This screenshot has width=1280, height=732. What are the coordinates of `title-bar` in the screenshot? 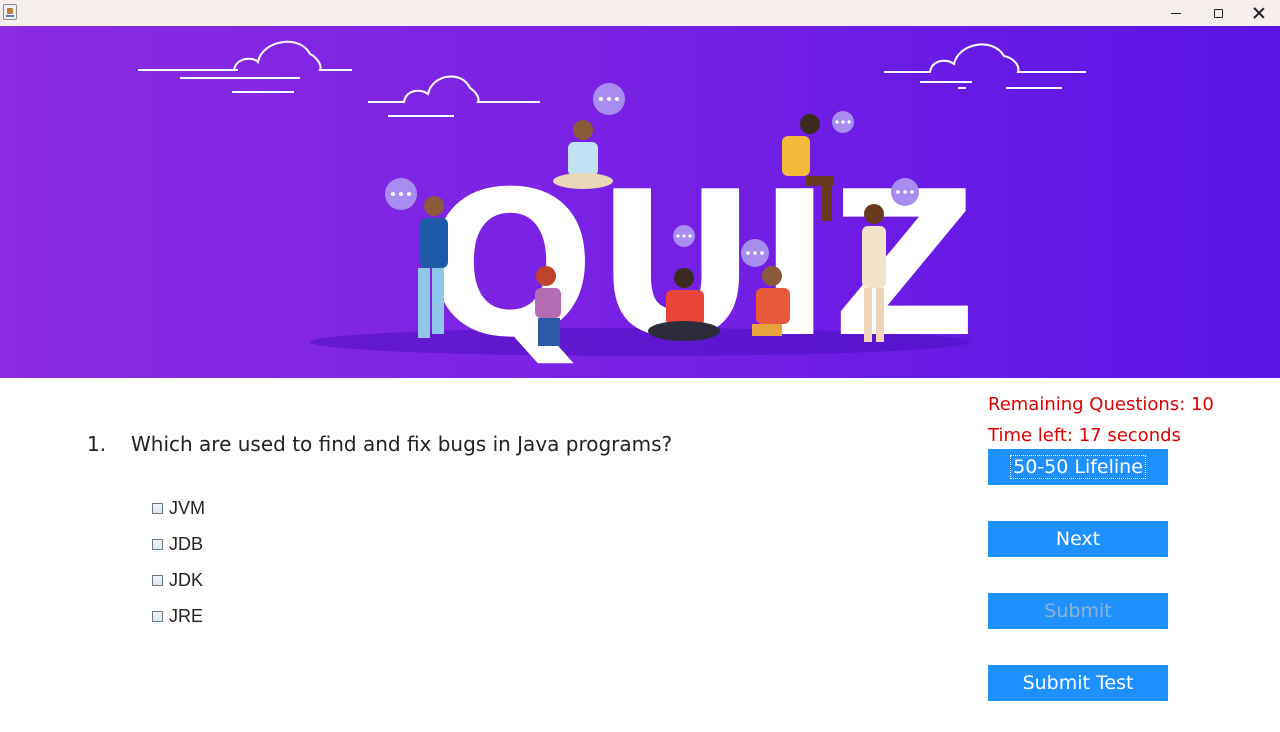 It's located at (640, 13).